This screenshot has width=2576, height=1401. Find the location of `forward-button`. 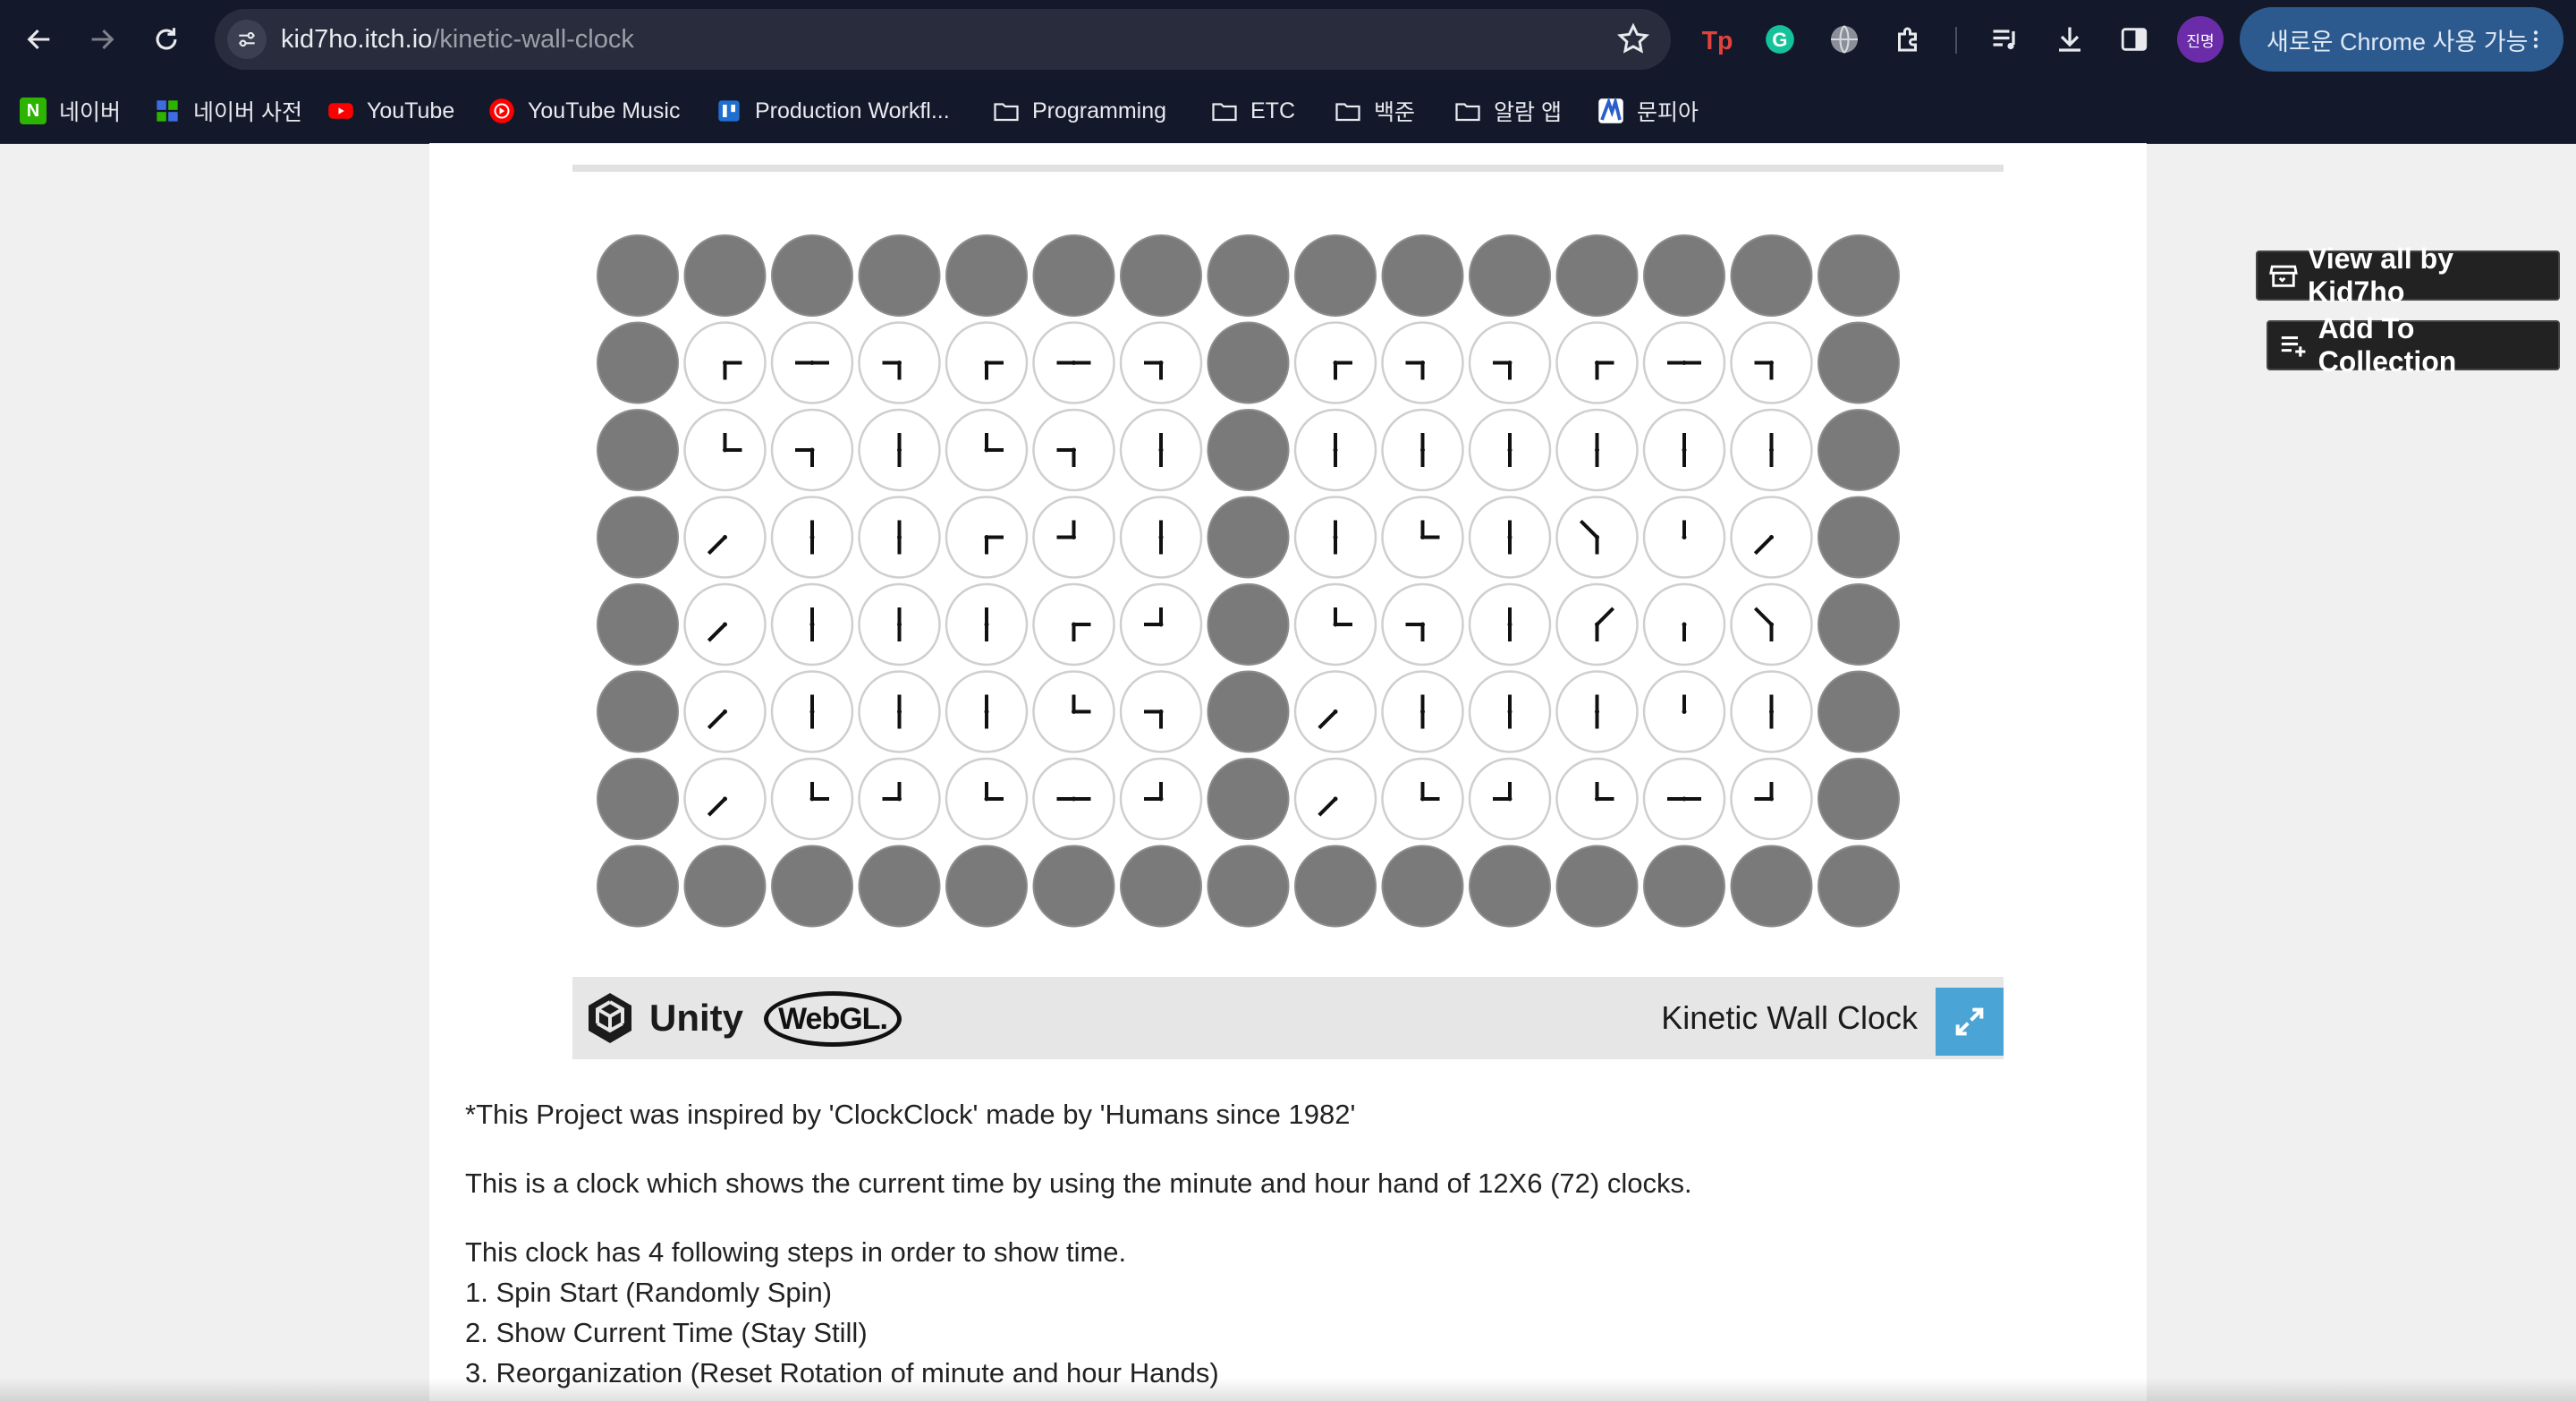

forward-button is located at coordinates (102, 39).